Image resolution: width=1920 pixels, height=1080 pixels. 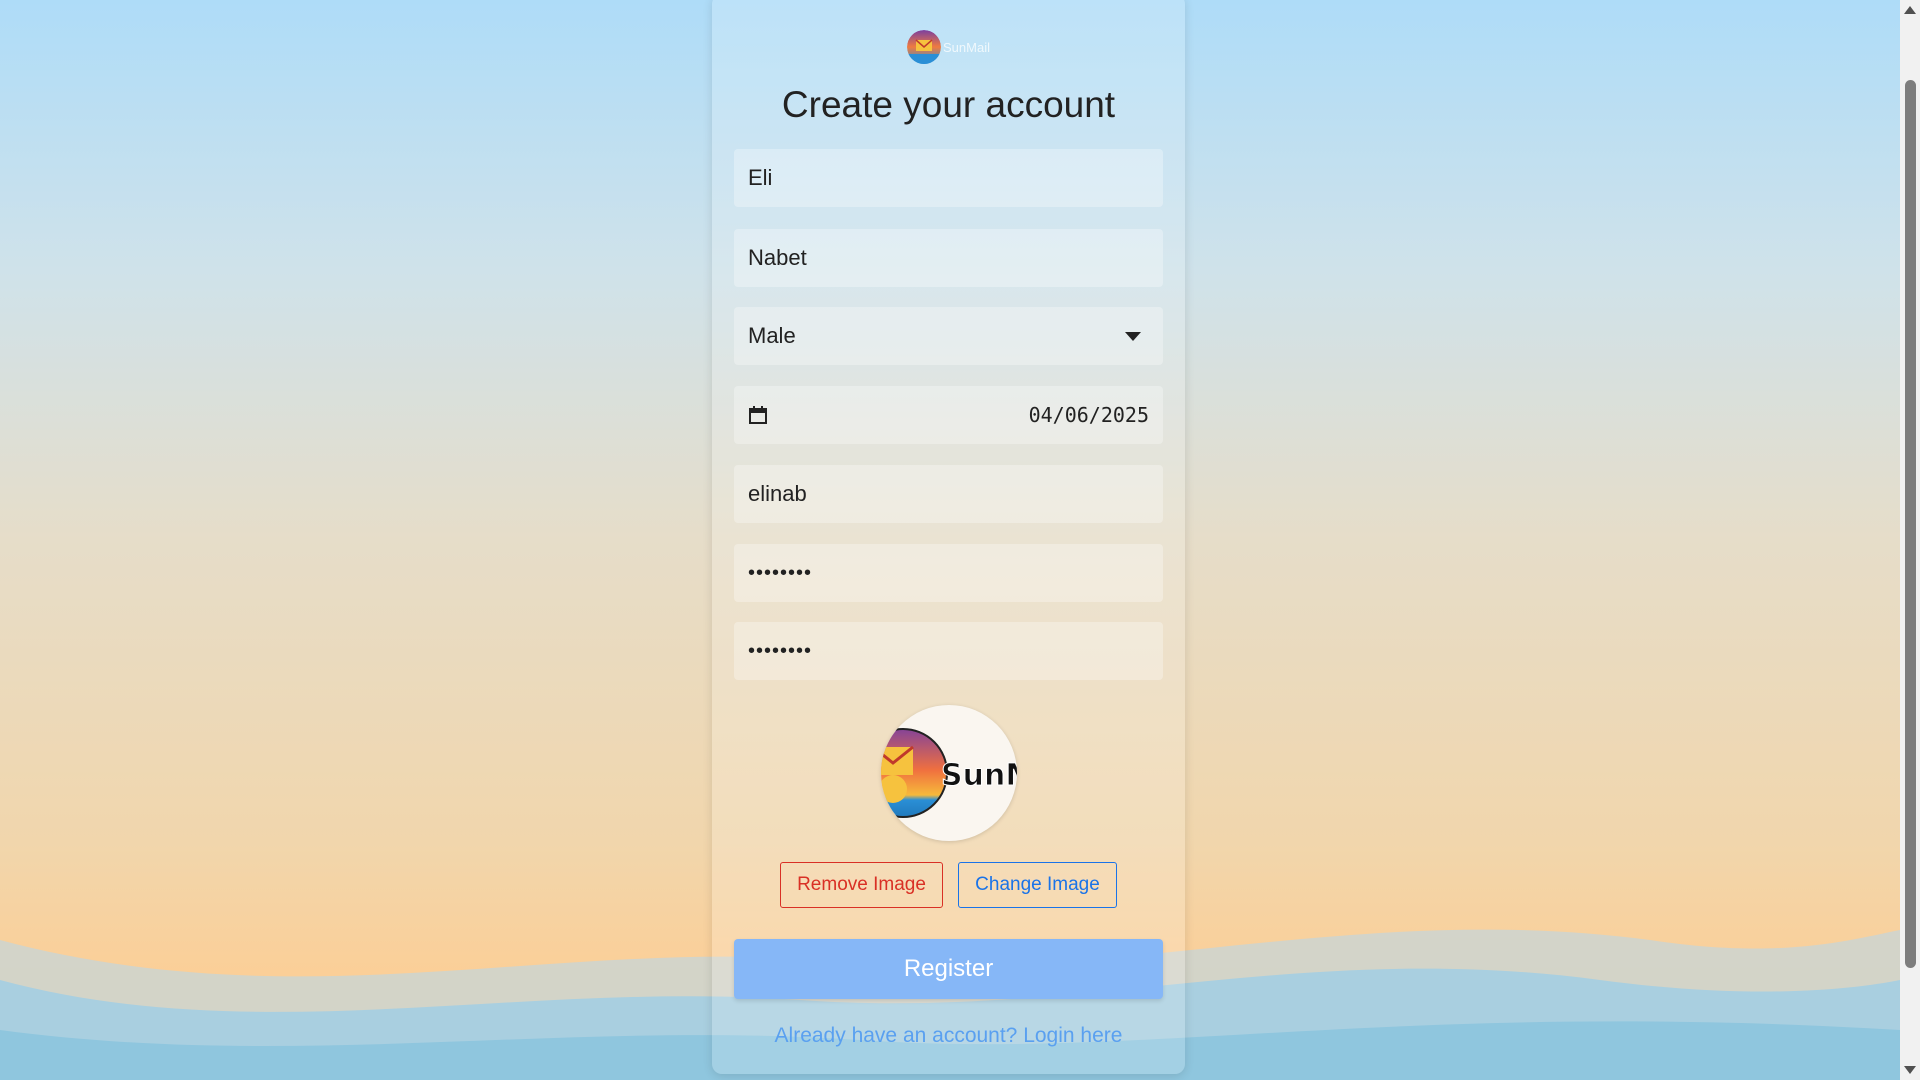 What do you see at coordinates (948, 1036) in the screenshot?
I see `login-link: Already have an account? Login here` at bounding box center [948, 1036].